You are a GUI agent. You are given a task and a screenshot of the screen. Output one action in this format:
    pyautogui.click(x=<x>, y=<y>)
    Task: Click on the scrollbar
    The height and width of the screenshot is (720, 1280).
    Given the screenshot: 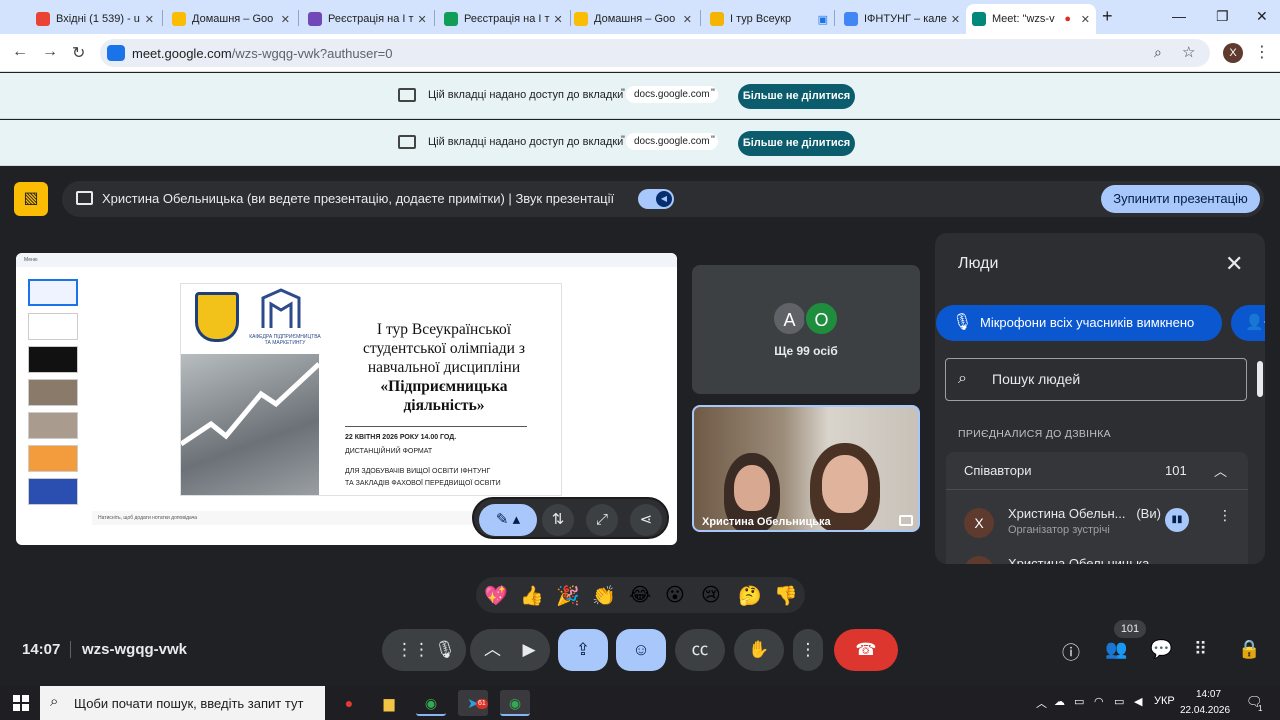 What is the action you would take?
    pyautogui.click(x=1260, y=379)
    